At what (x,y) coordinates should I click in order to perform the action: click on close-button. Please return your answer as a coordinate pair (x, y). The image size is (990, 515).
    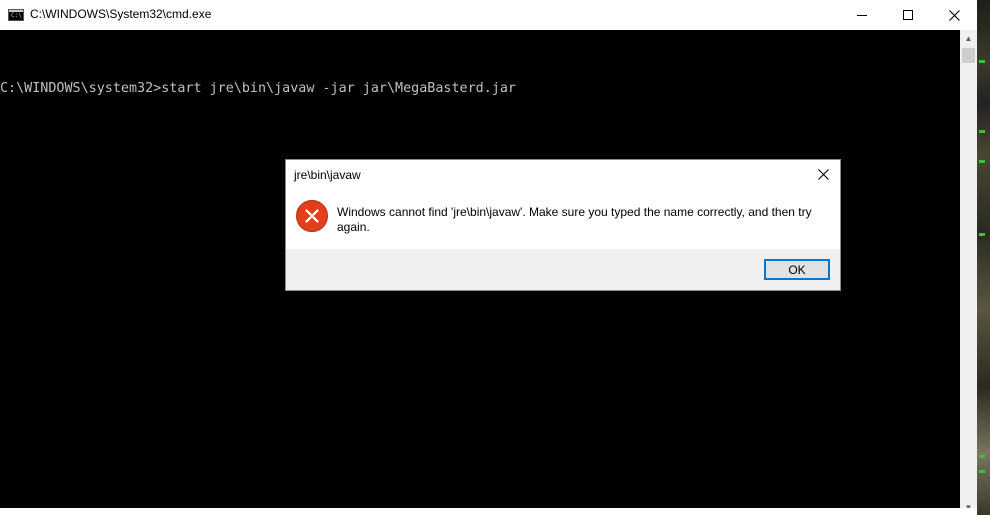
    Looking at the image, I should click on (954, 15).